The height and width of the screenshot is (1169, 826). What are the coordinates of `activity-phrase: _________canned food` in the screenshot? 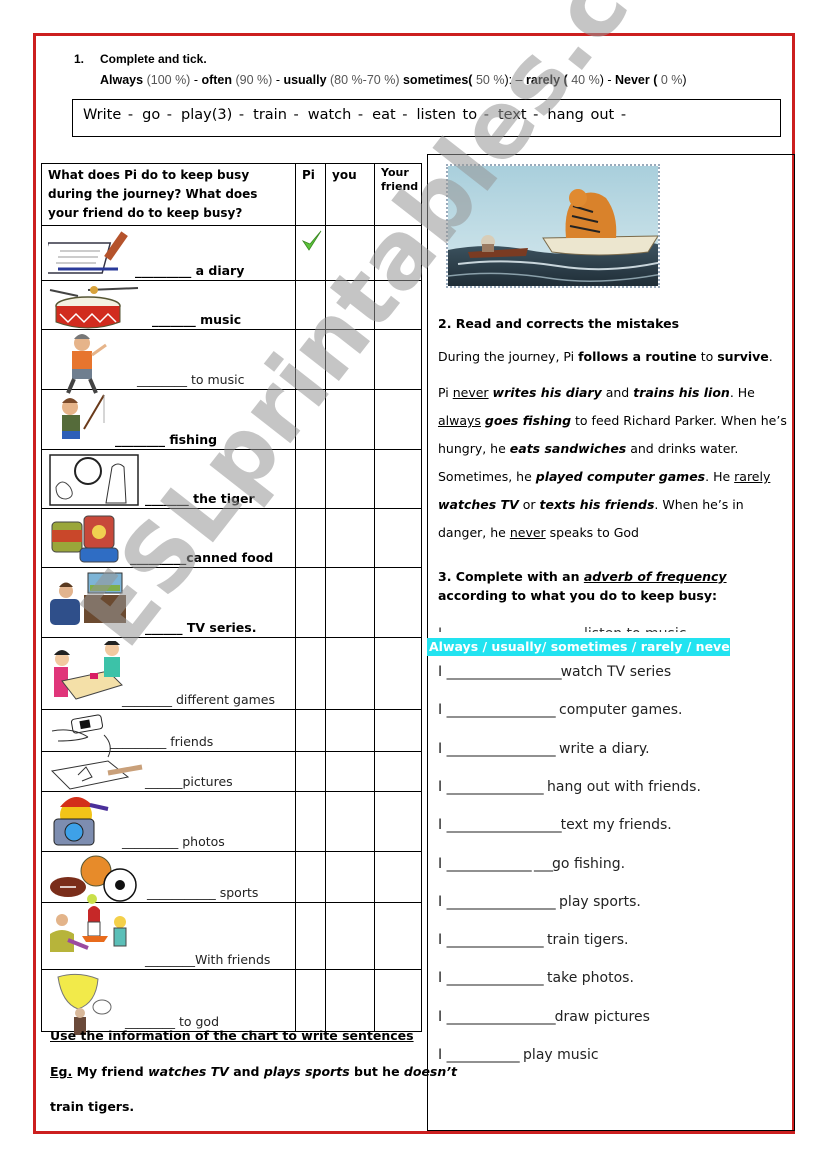 It's located at (202, 557).